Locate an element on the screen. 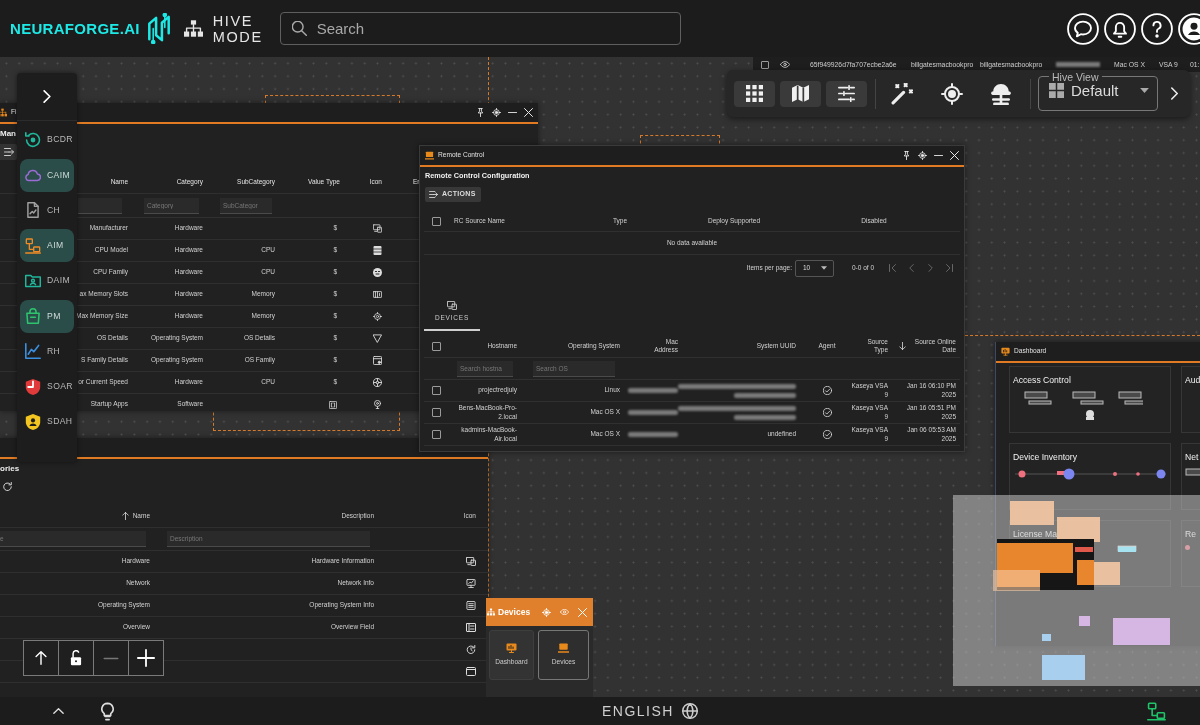  pan-up-button is located at coordinates (41, 658).